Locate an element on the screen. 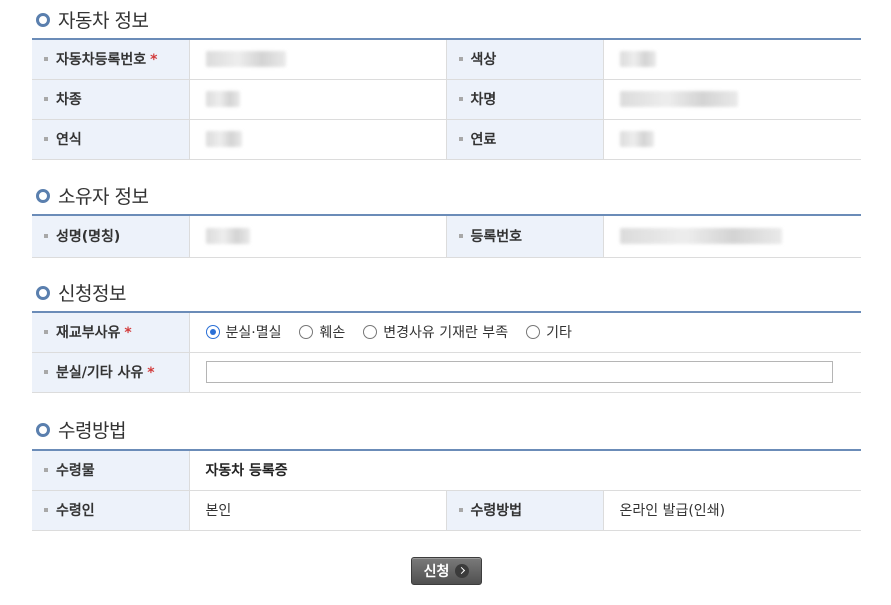 This screenshot has height=605, width=891. submit-button-label: 신청 is located at coordinates (436, 572).